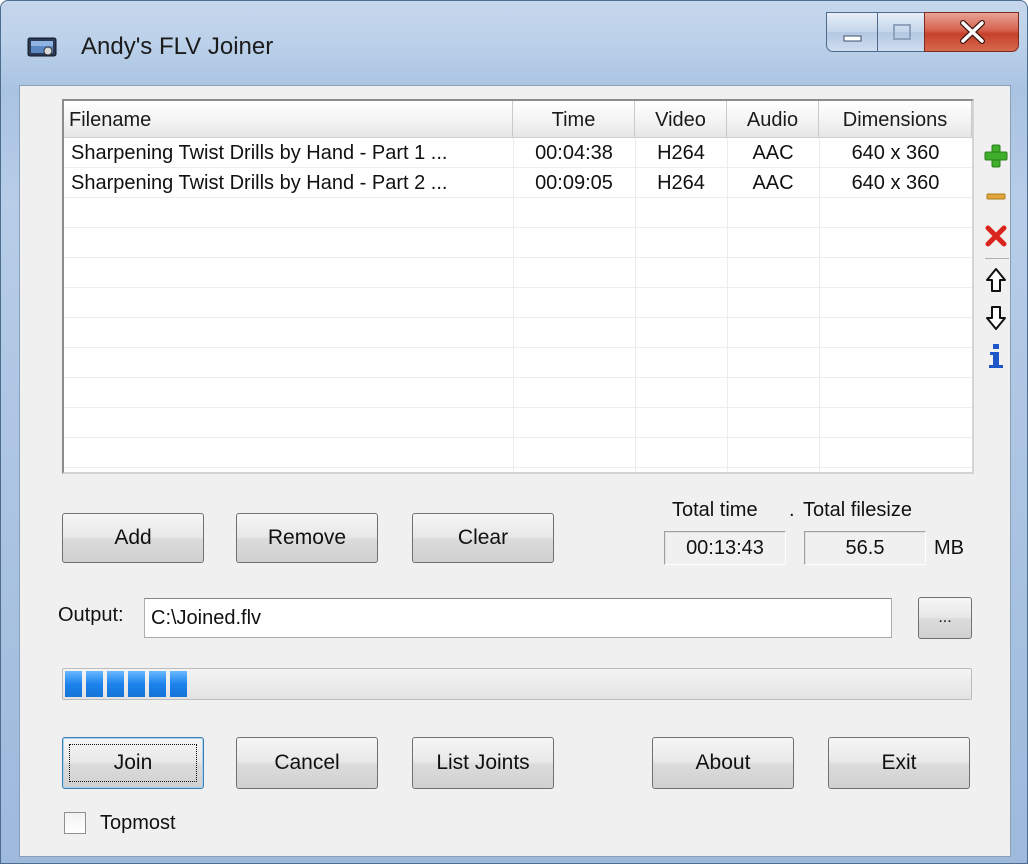 This screenshot has width=1028, height=864. Describe the element at coordinates (574, 153) in the screenshot. I see `cell-time: 00:04:38` at that location.